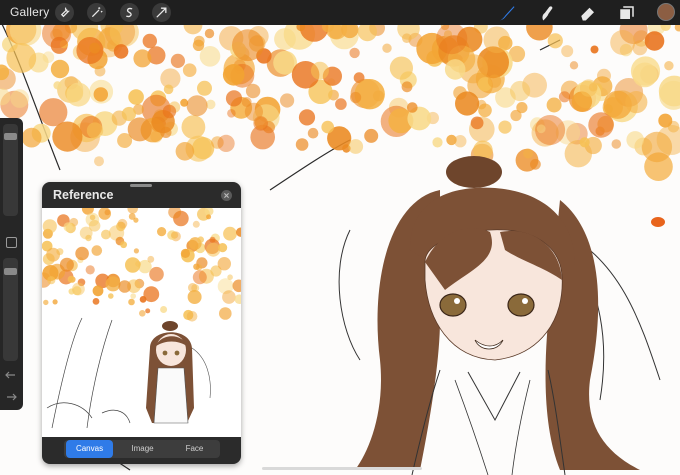  I want to click on home-indicator, so click(342, 468).